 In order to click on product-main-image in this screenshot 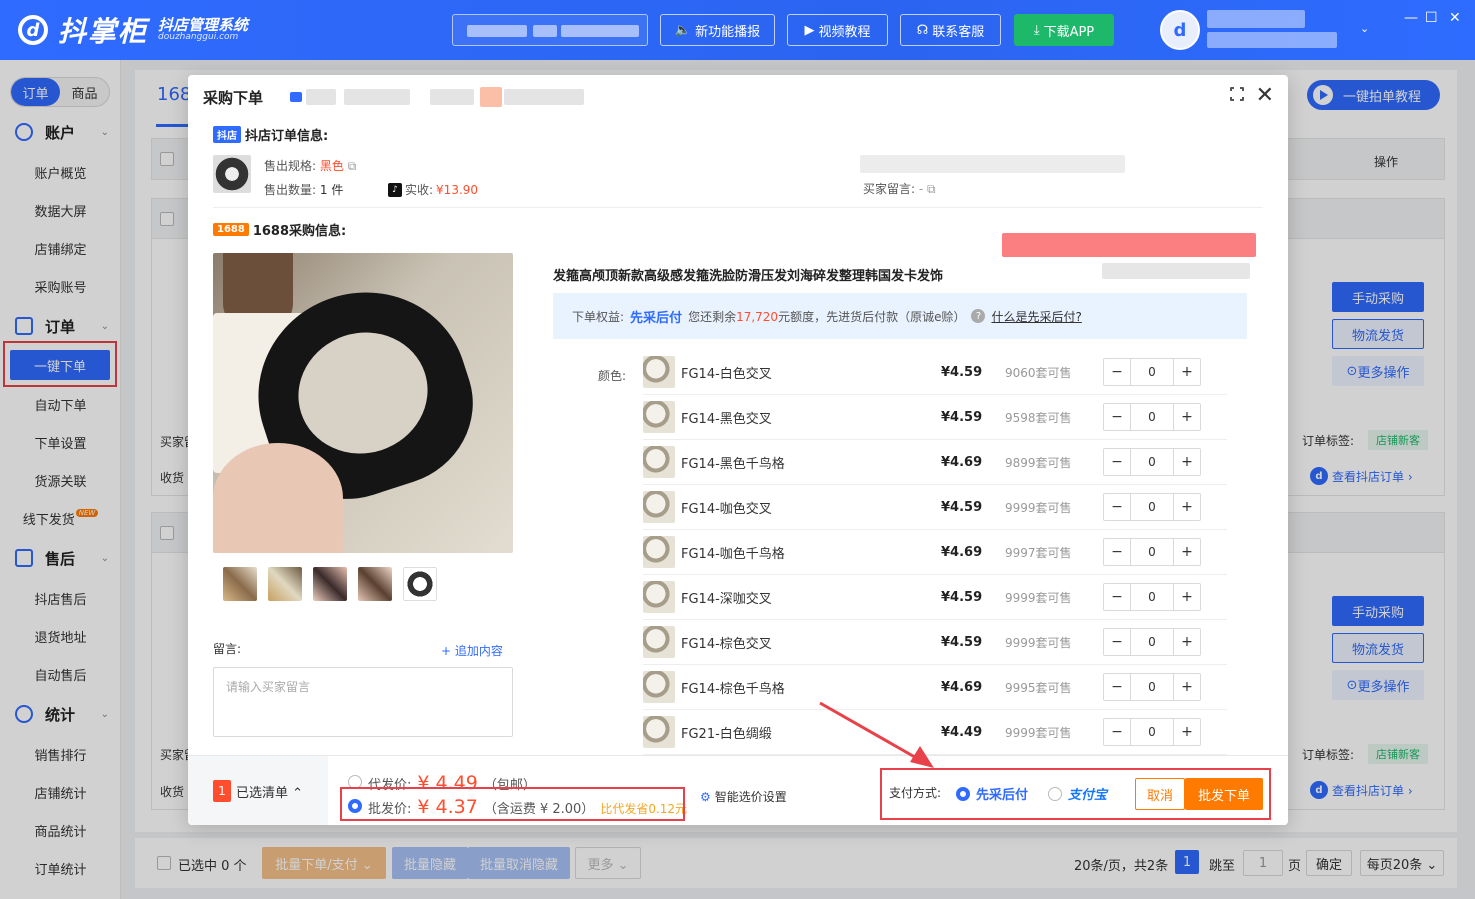, I will do `click(363, 403)`.